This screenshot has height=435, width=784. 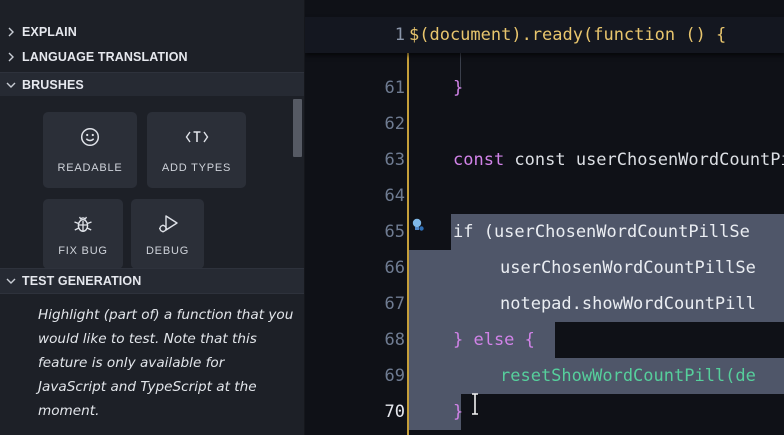 What do you see at coordinates (628, 376) in the screenshot?
I see `code-line: resetShowWordCountPill(de` at bounding box center [628, 376].